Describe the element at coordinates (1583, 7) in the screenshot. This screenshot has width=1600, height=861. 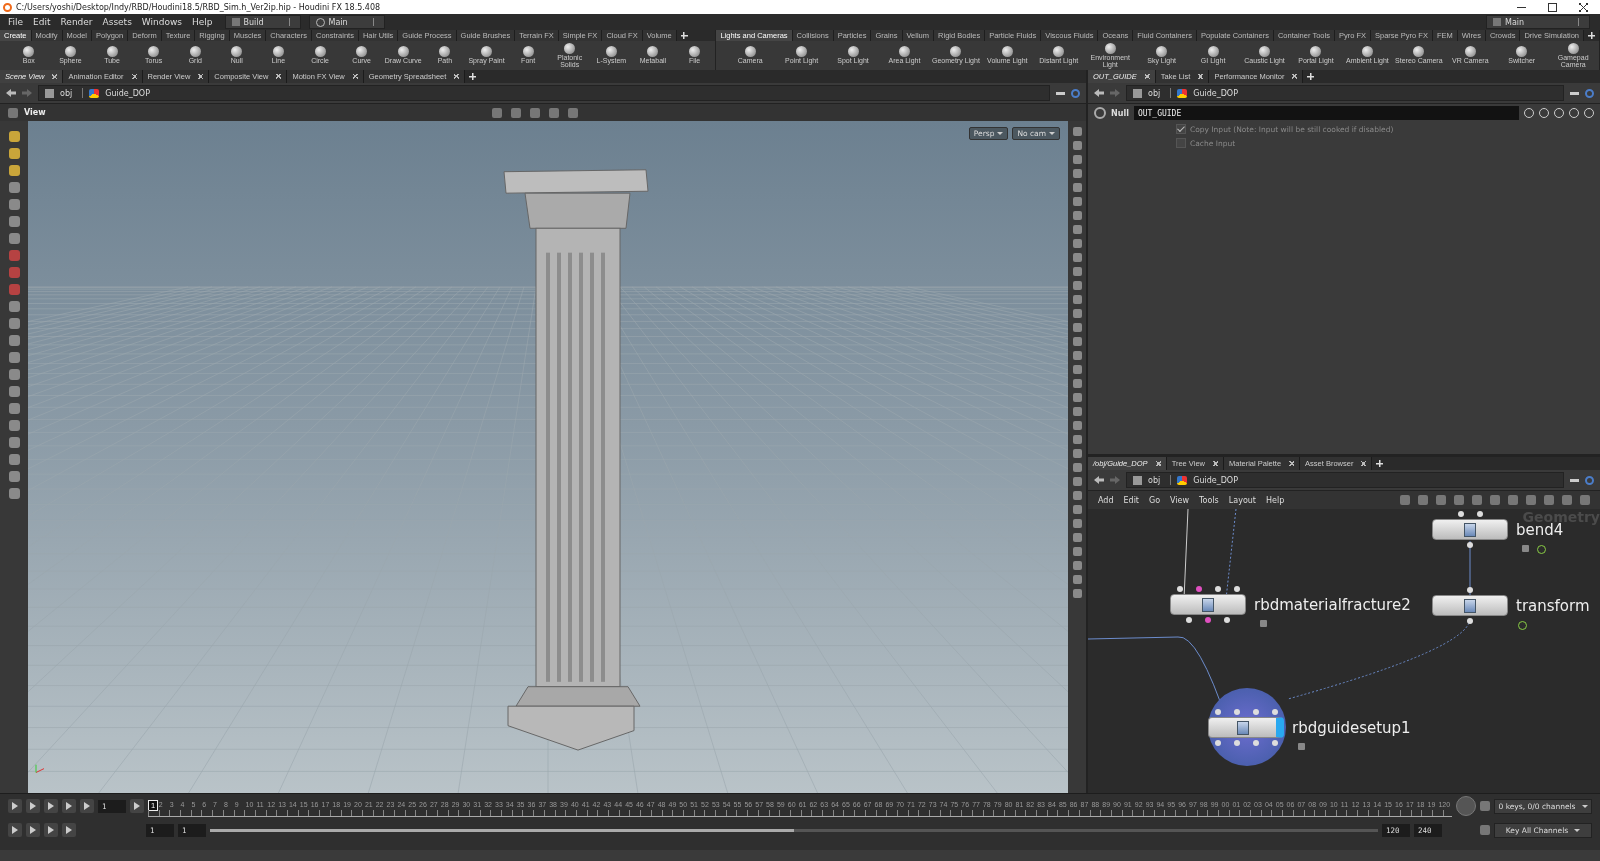
I see `close-button` at that location.